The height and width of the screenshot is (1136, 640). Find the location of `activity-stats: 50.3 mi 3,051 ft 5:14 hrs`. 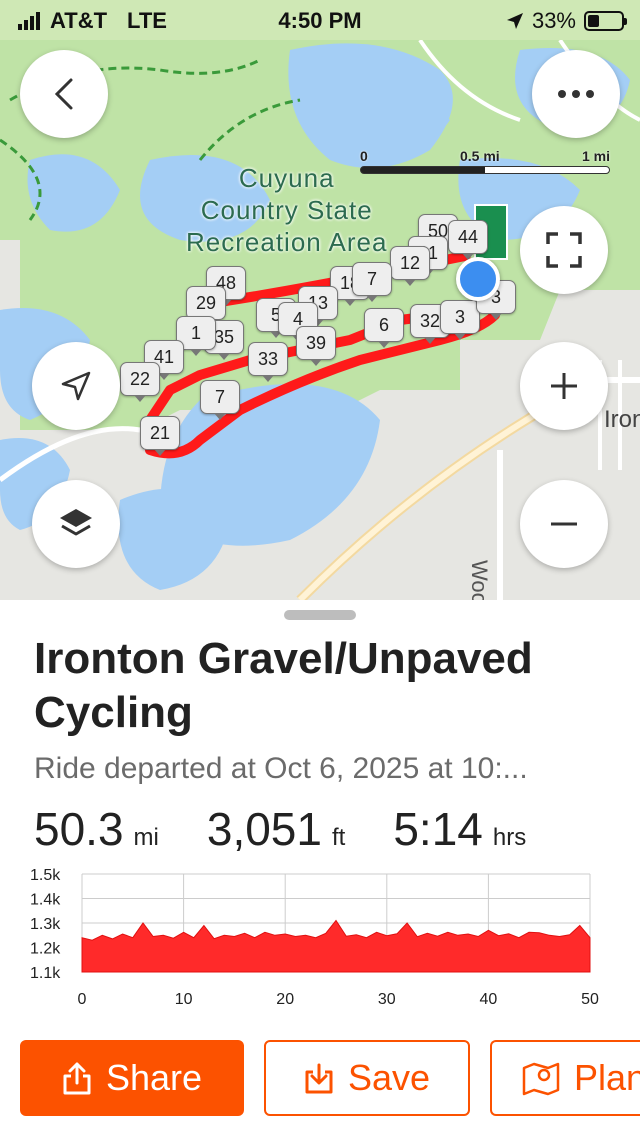

activity-stats: 50.3 mi 3,051 ft 5:14 hrs is located at coordinates (280, 829).